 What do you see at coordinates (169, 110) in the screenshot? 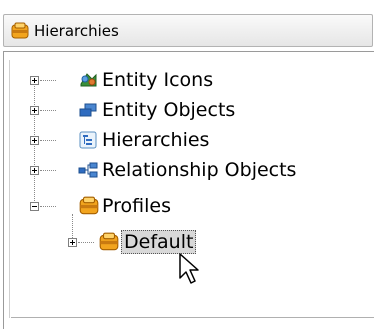
I see `tree-item-label: Entity Objects` at bounding box center [169, 110].